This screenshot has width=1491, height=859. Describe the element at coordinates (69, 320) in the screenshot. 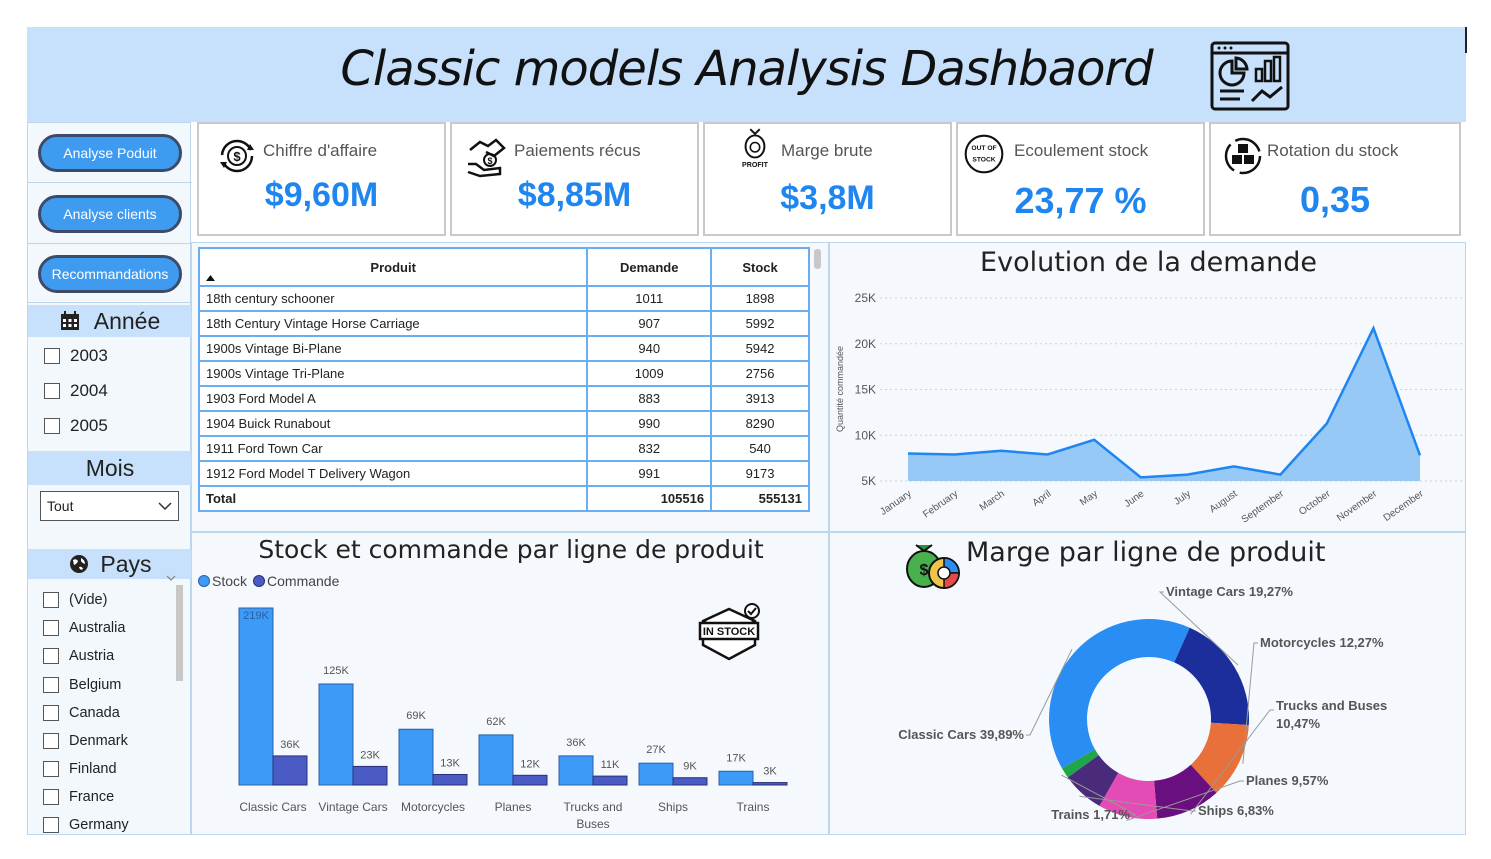

I see `calendar-icon` at that location.